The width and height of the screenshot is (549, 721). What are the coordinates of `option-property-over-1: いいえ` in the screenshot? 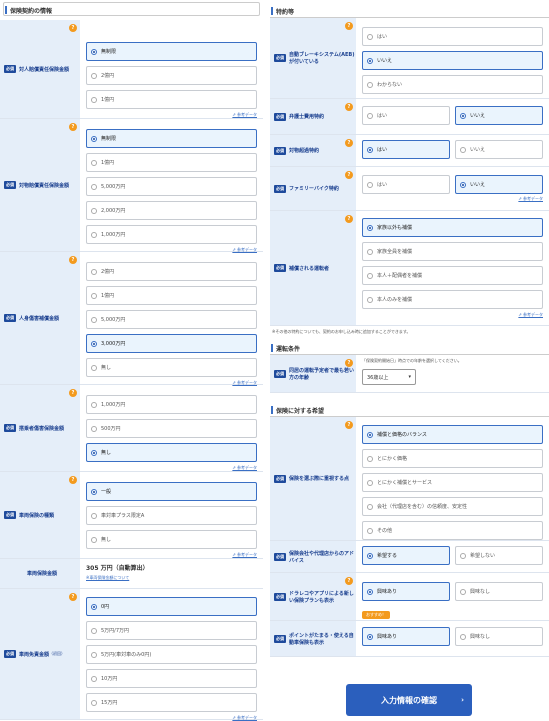 It's located at (499, 149).